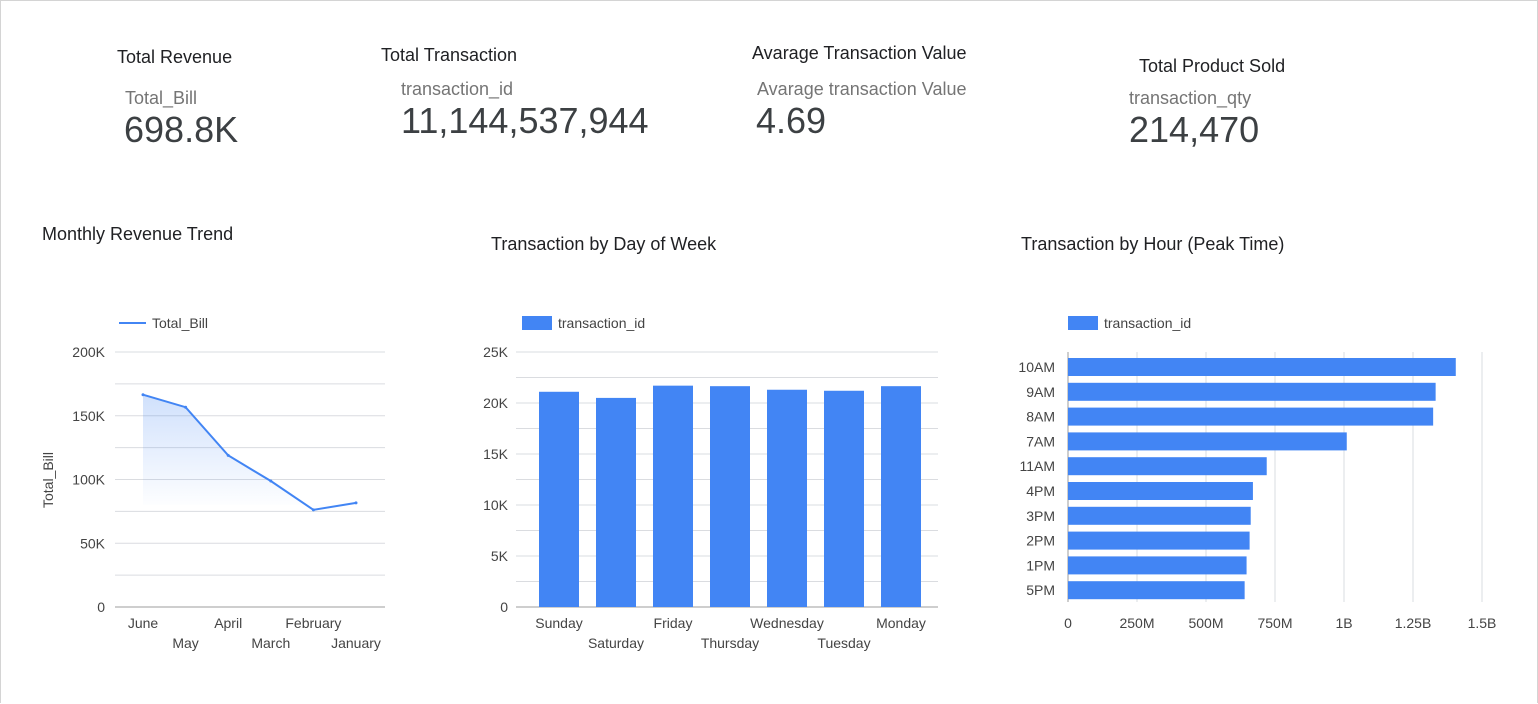 The height and width of the screenshot is (704, 1538). Describe the element at coordinates (1036, 367) in the screenshot. I see `y-tick-label: 10AM` at that location.